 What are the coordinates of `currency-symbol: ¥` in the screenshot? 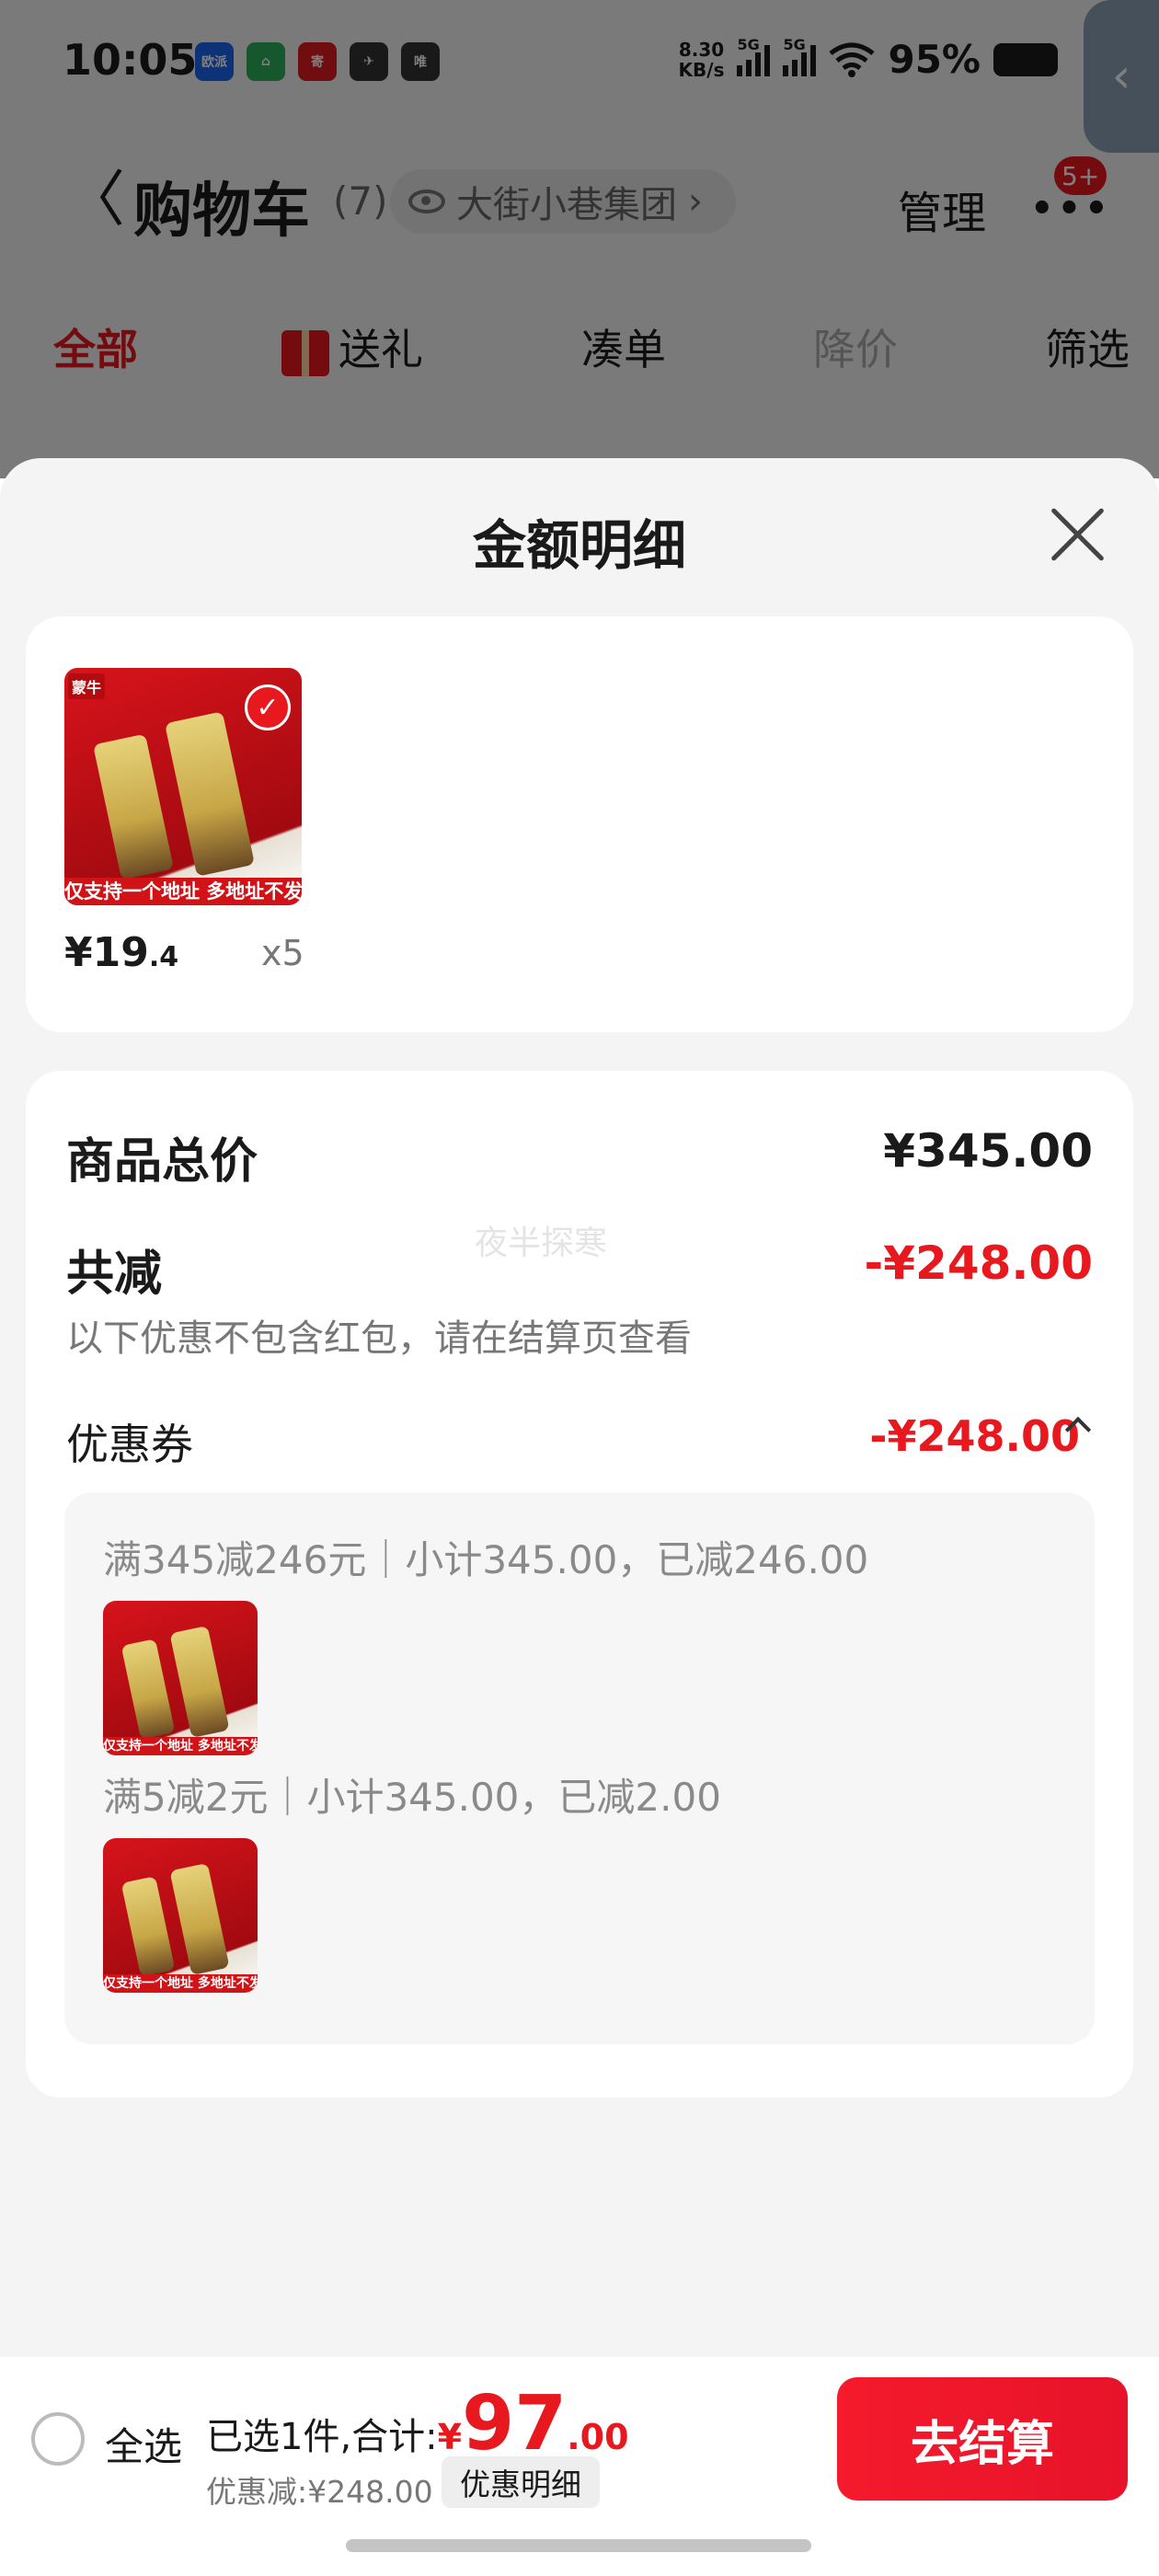 It's located at (450, 2437).